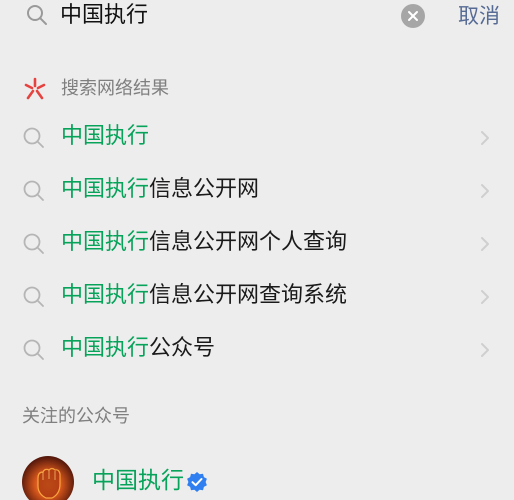 Image resolution: width=514 pixels, height=500 pixels. Describe the element at coordinates (35, 88) in the screenshot. I see `search-network-logo-icon` at that location.